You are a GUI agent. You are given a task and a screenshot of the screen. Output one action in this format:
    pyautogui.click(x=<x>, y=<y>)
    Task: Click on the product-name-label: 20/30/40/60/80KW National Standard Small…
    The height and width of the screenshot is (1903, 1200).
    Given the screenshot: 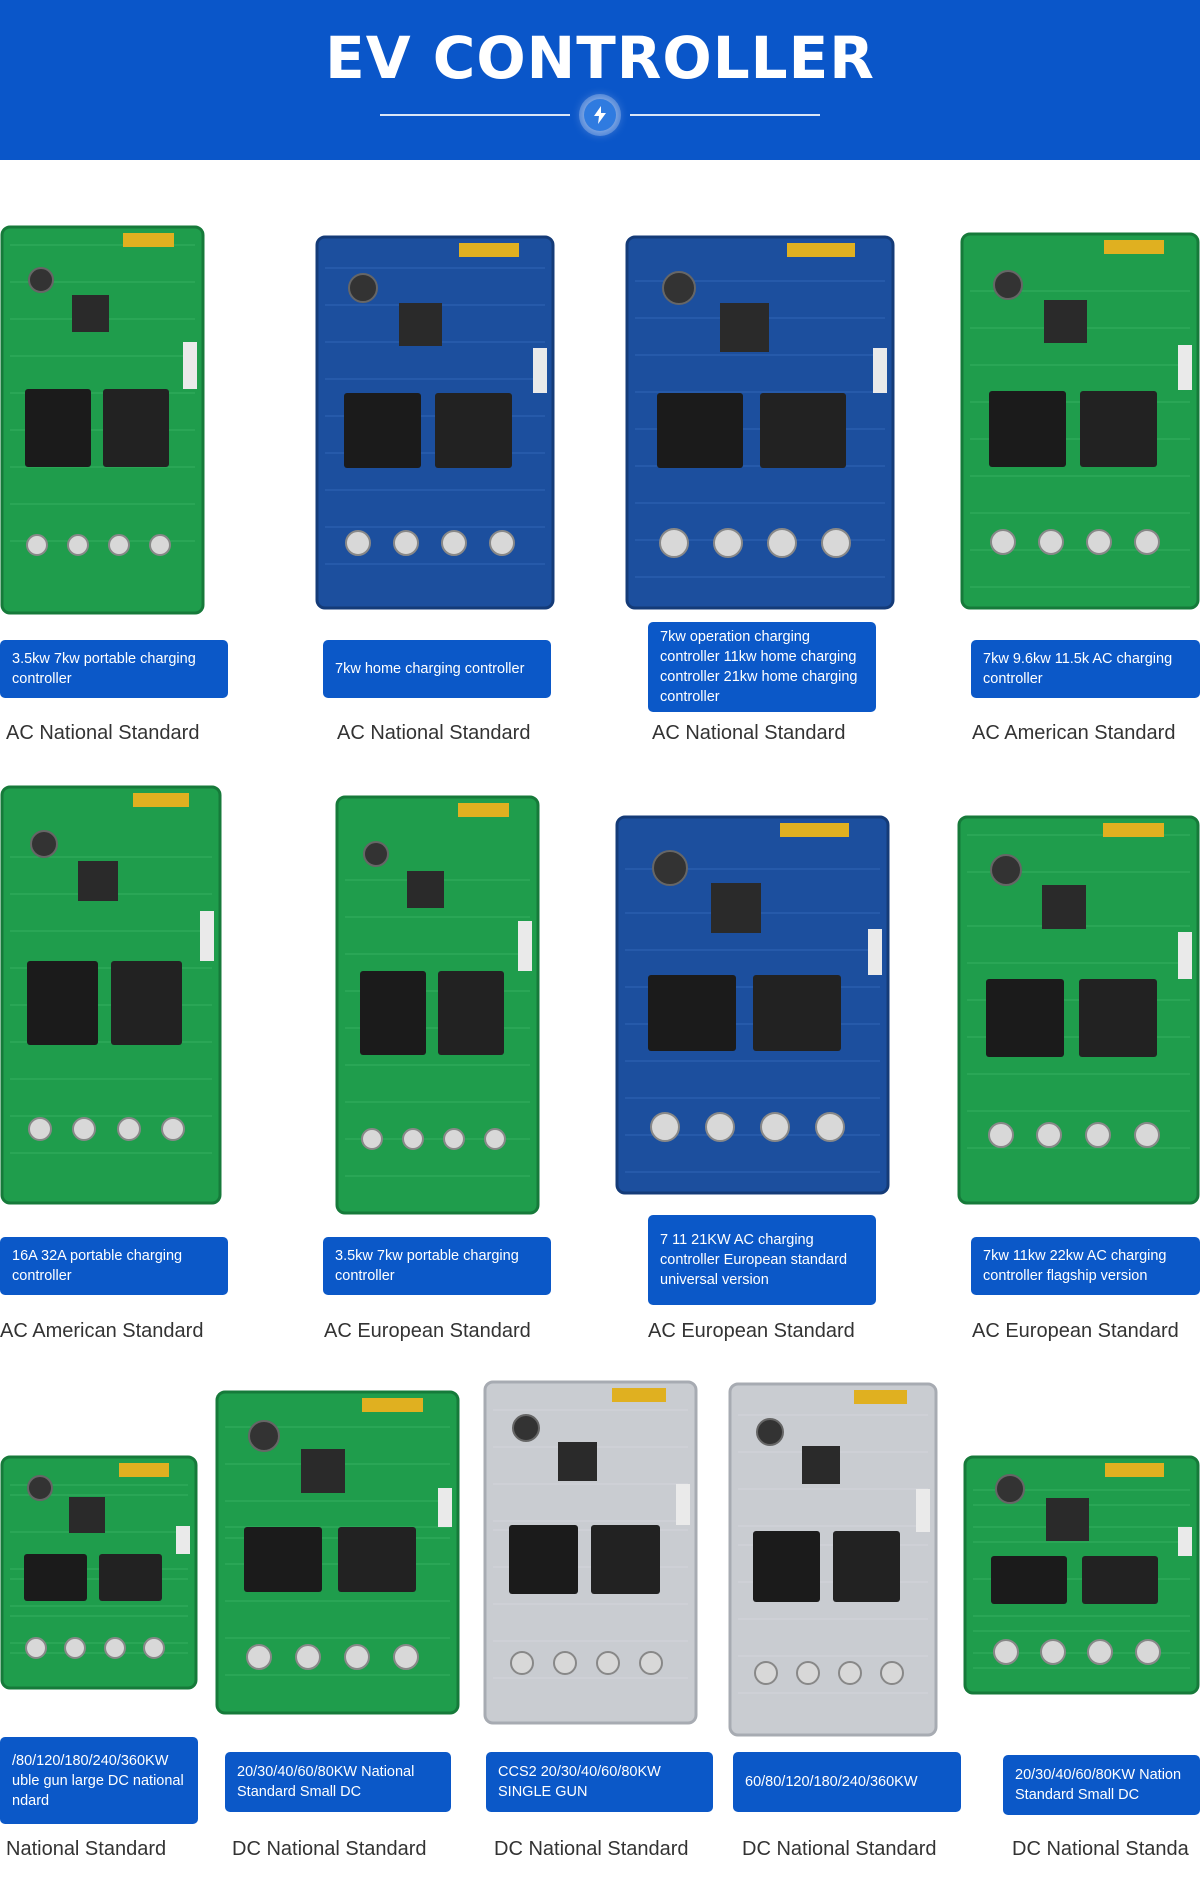 What is the action you would take?
    pyautogui.click(x=338, y=1782)
    